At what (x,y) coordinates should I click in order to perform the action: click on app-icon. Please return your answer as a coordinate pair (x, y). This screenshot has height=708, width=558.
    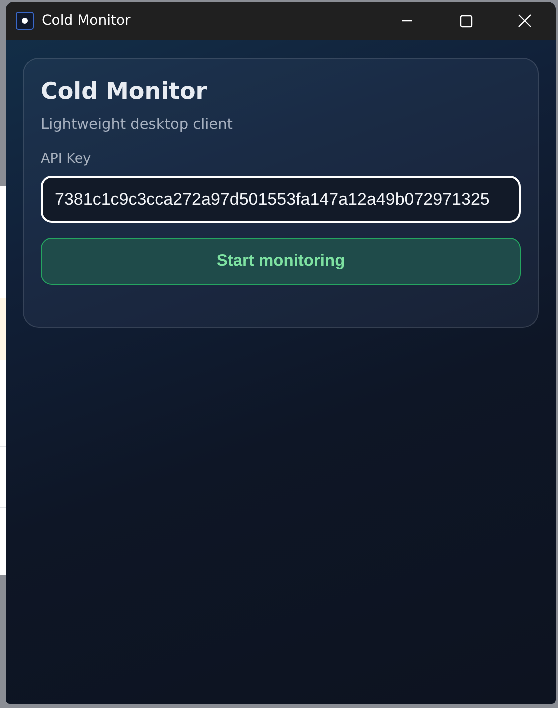
    Looking at the image, I should click on (25, 21).